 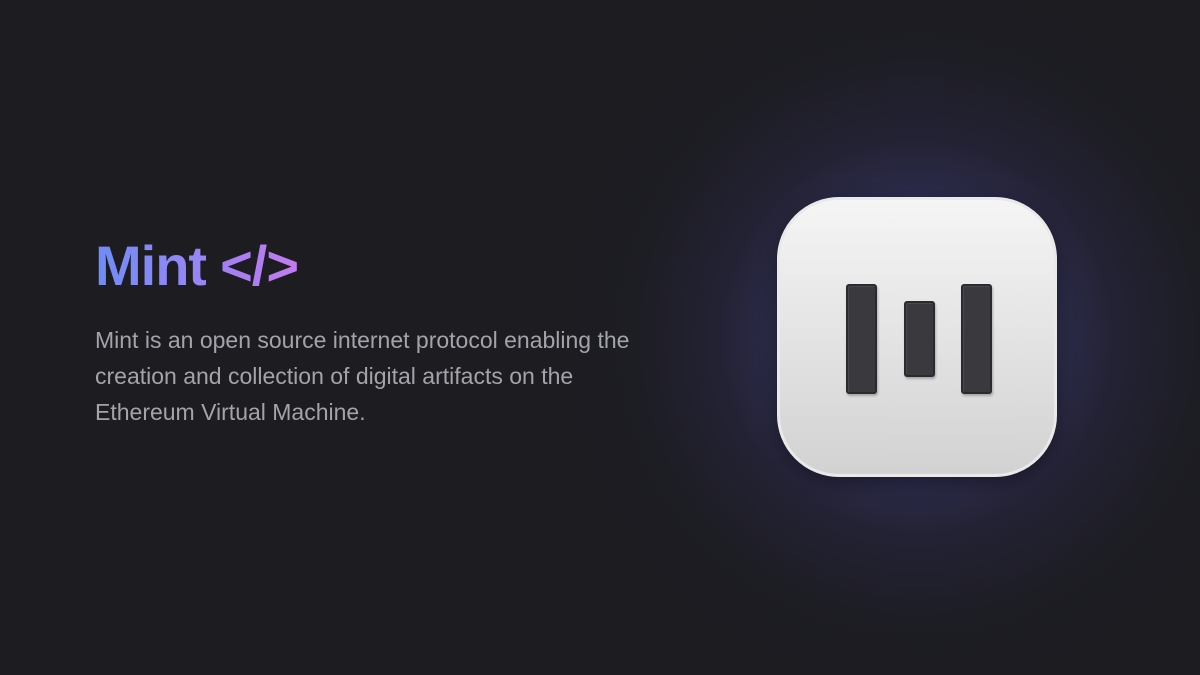 What do you see at coordinates (919, 339) in the screenshot?
I see `logo-bar-middle` at bounding box center [919, 339].